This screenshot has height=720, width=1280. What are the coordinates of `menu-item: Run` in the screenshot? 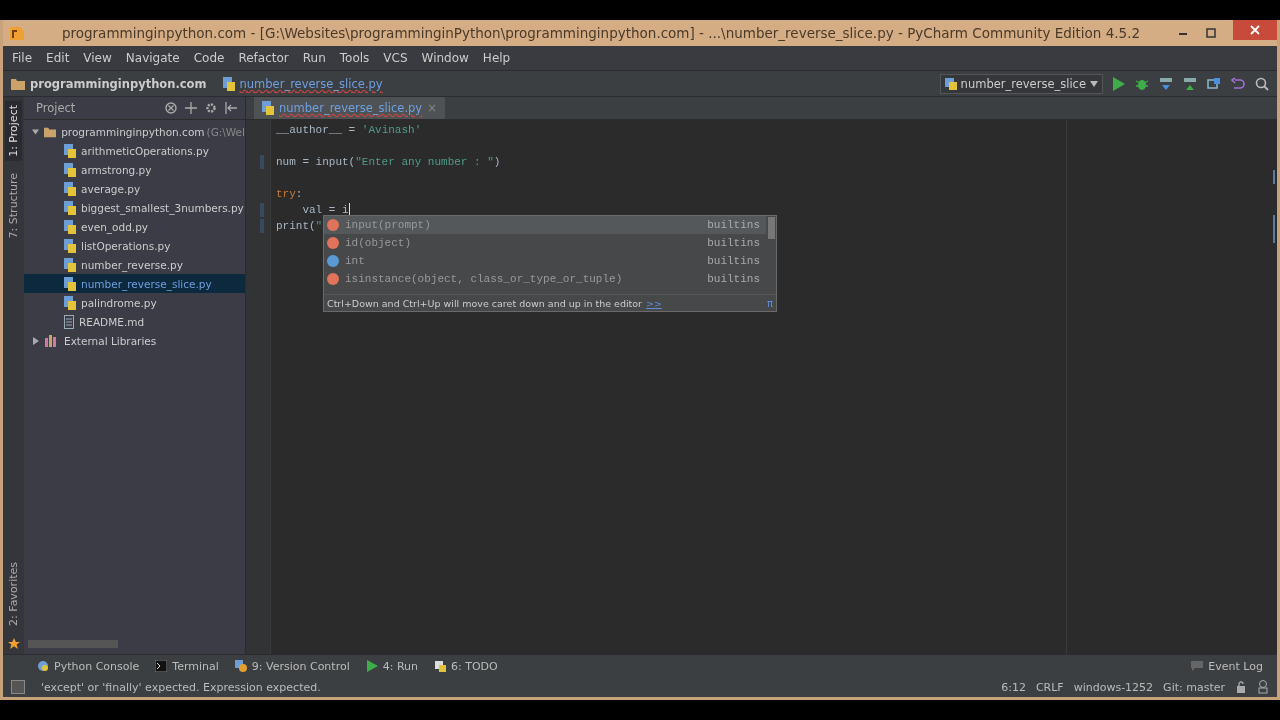 It's located at (314, 58).